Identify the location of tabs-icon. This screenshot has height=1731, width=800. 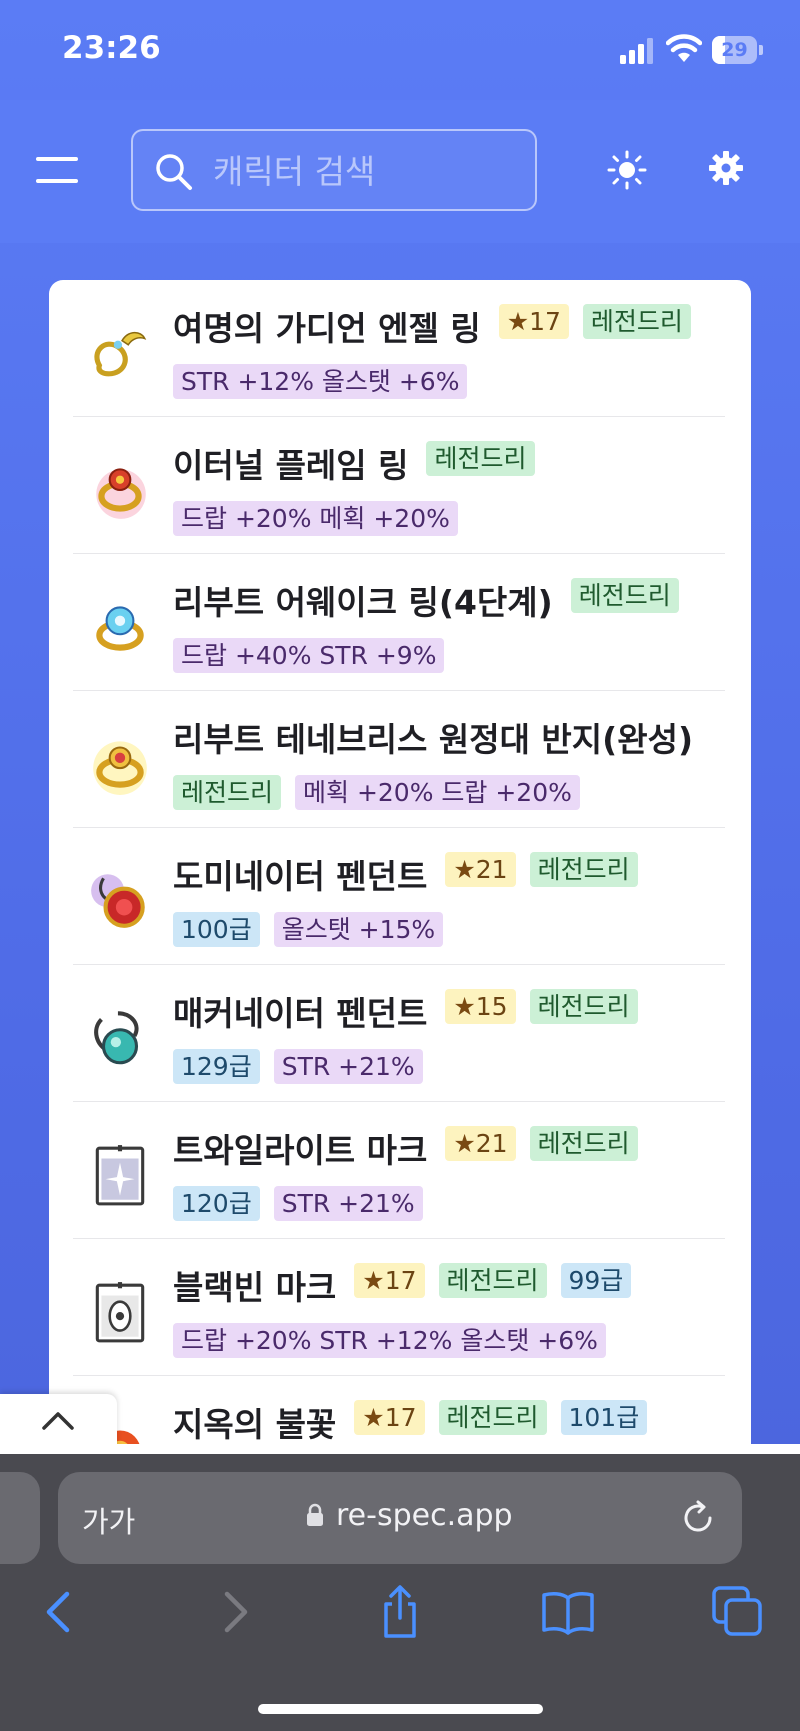
(738, 1612).